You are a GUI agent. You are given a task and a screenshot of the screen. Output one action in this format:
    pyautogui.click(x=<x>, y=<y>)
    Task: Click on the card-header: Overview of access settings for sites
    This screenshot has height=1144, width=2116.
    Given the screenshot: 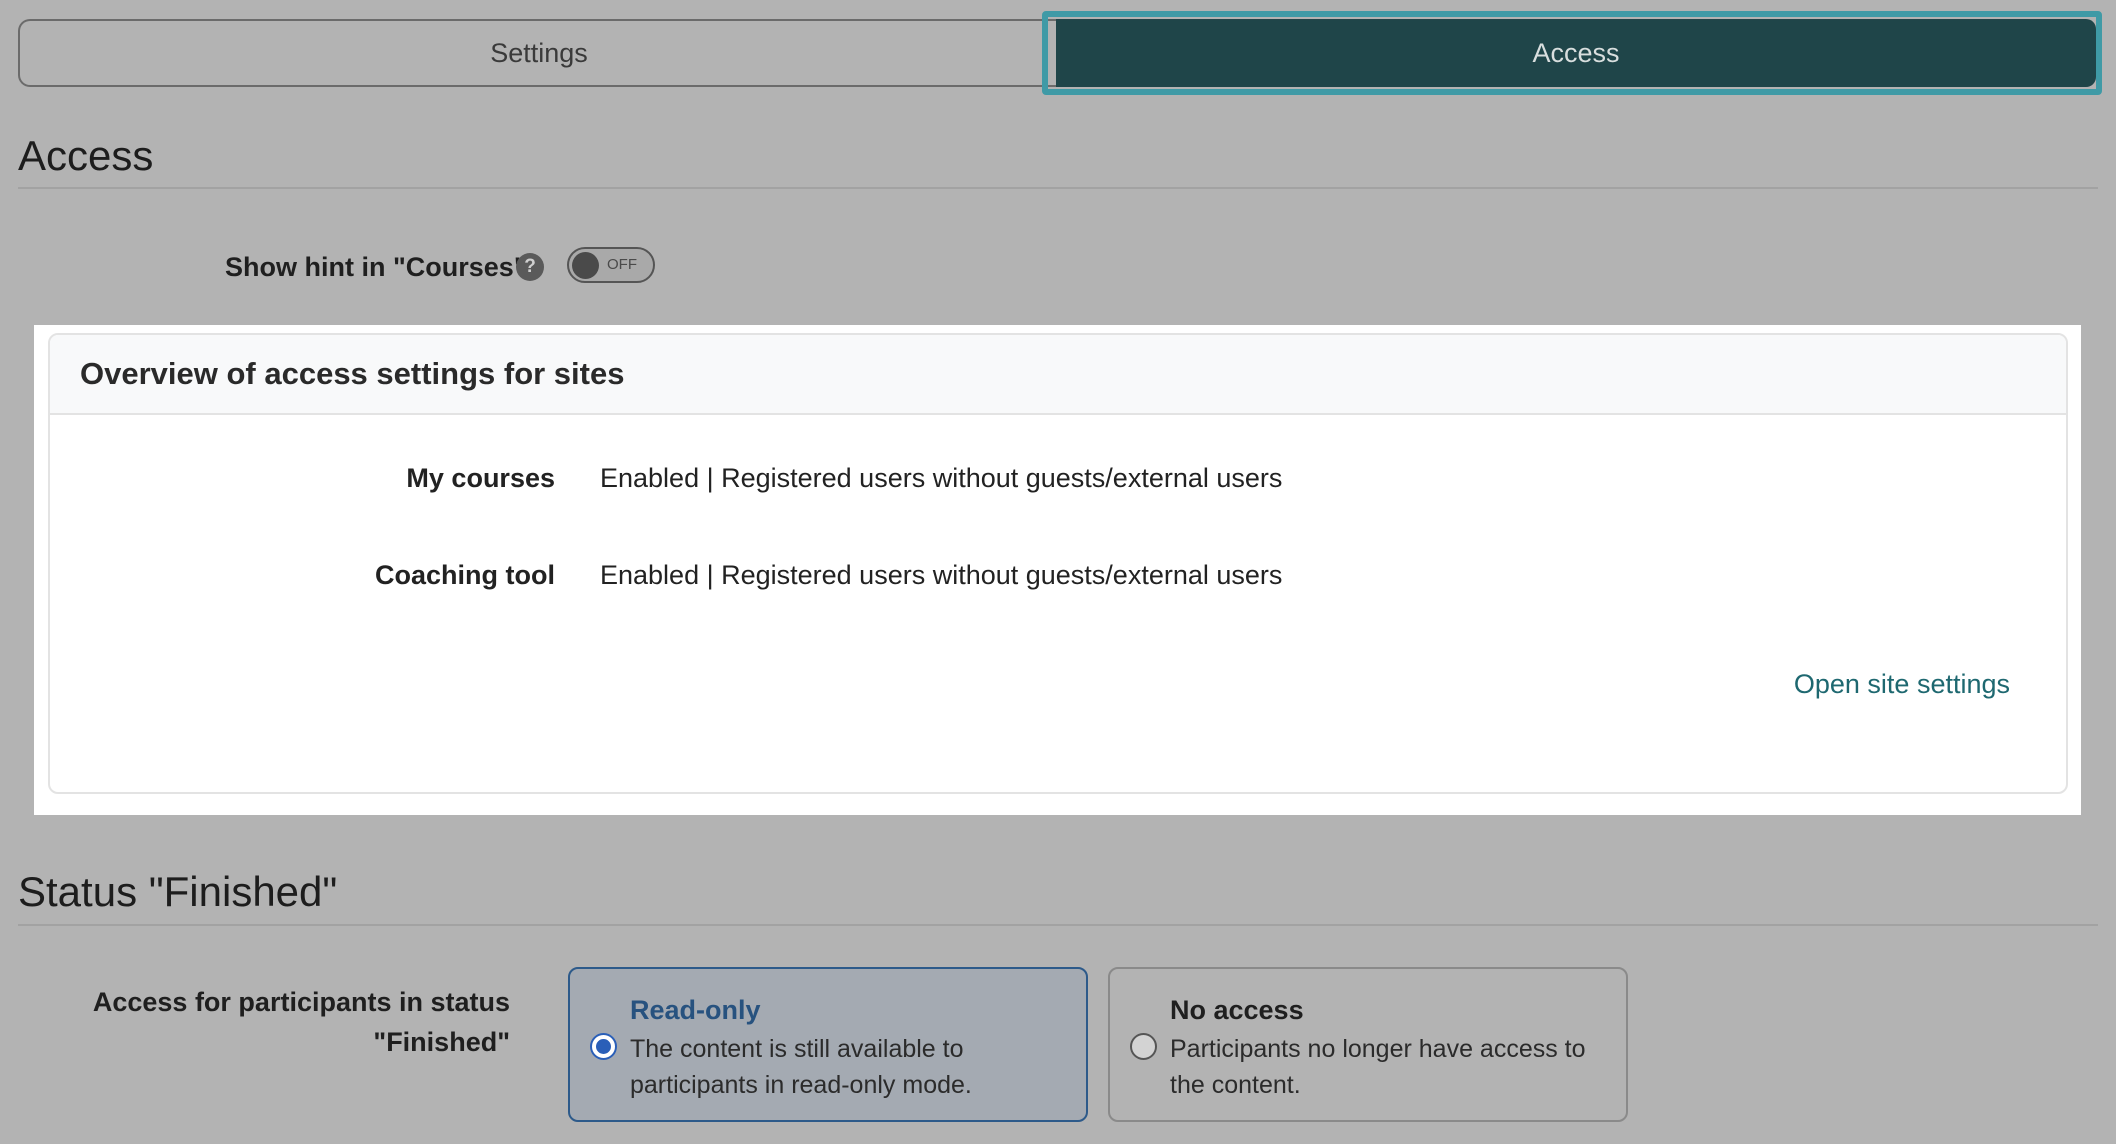 What is the action you would take?
    pyautogui.click(x=1058, y=375)
    